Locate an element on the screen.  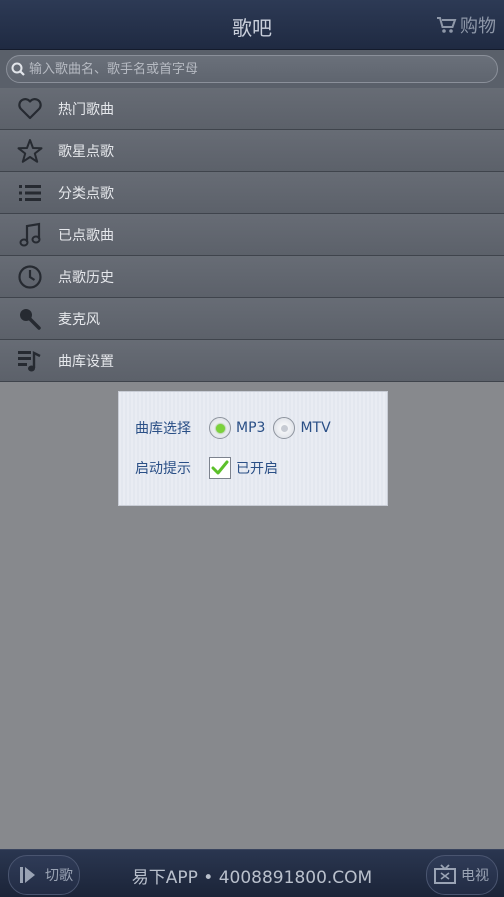
library-select-row: 曲库选择 MP3 MTV is located at coordinates (237, 428).